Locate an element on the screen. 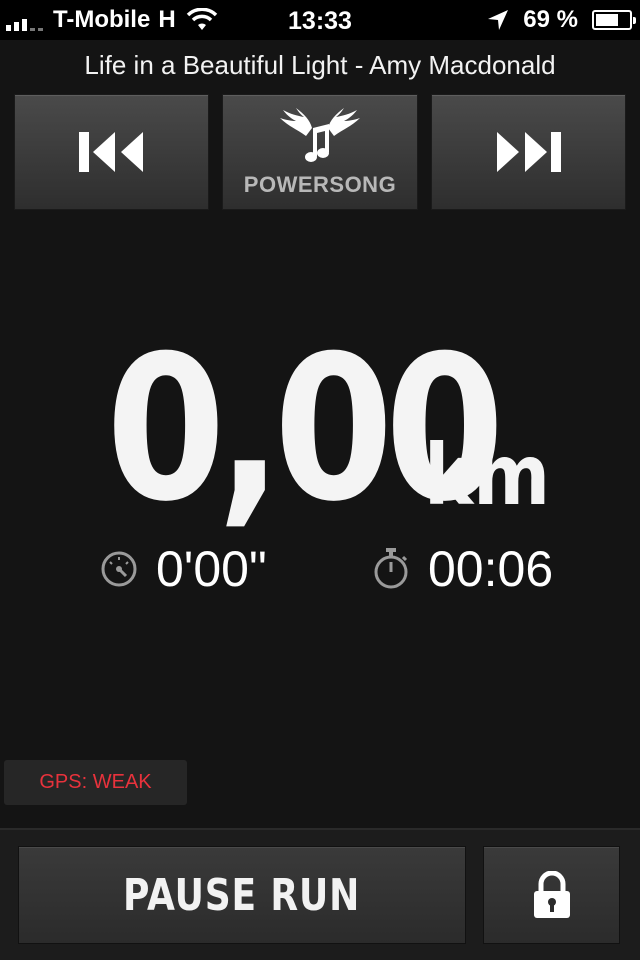 Image resolution: width=640 pixels, height=960 pixels. pace-stat: 0'00" is located at coordinates (183, 569).